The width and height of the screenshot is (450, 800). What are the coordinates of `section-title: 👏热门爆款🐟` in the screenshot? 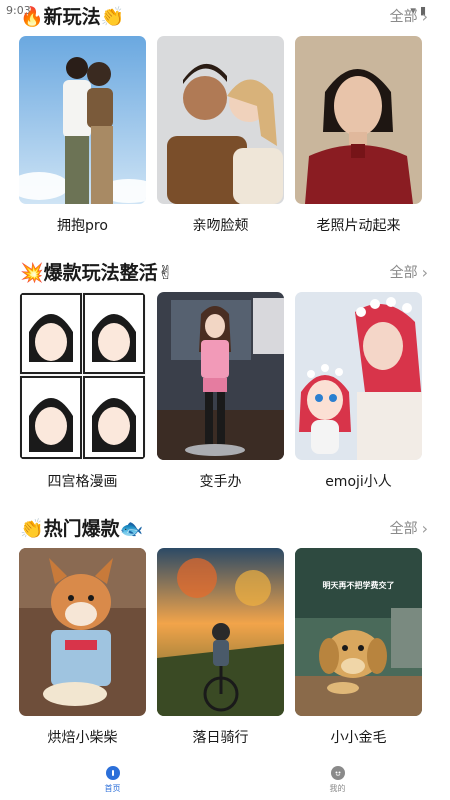 It's located at (82, 529).